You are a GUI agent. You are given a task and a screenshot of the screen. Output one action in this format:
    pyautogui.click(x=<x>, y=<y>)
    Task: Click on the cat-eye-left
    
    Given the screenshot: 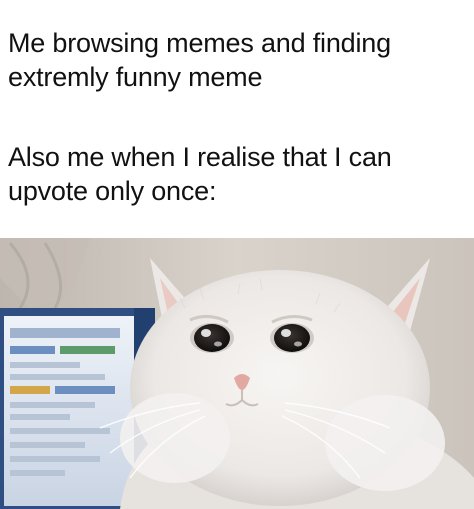 What is the action you would take?
    pyautogui.click(x=212, y=338)
    